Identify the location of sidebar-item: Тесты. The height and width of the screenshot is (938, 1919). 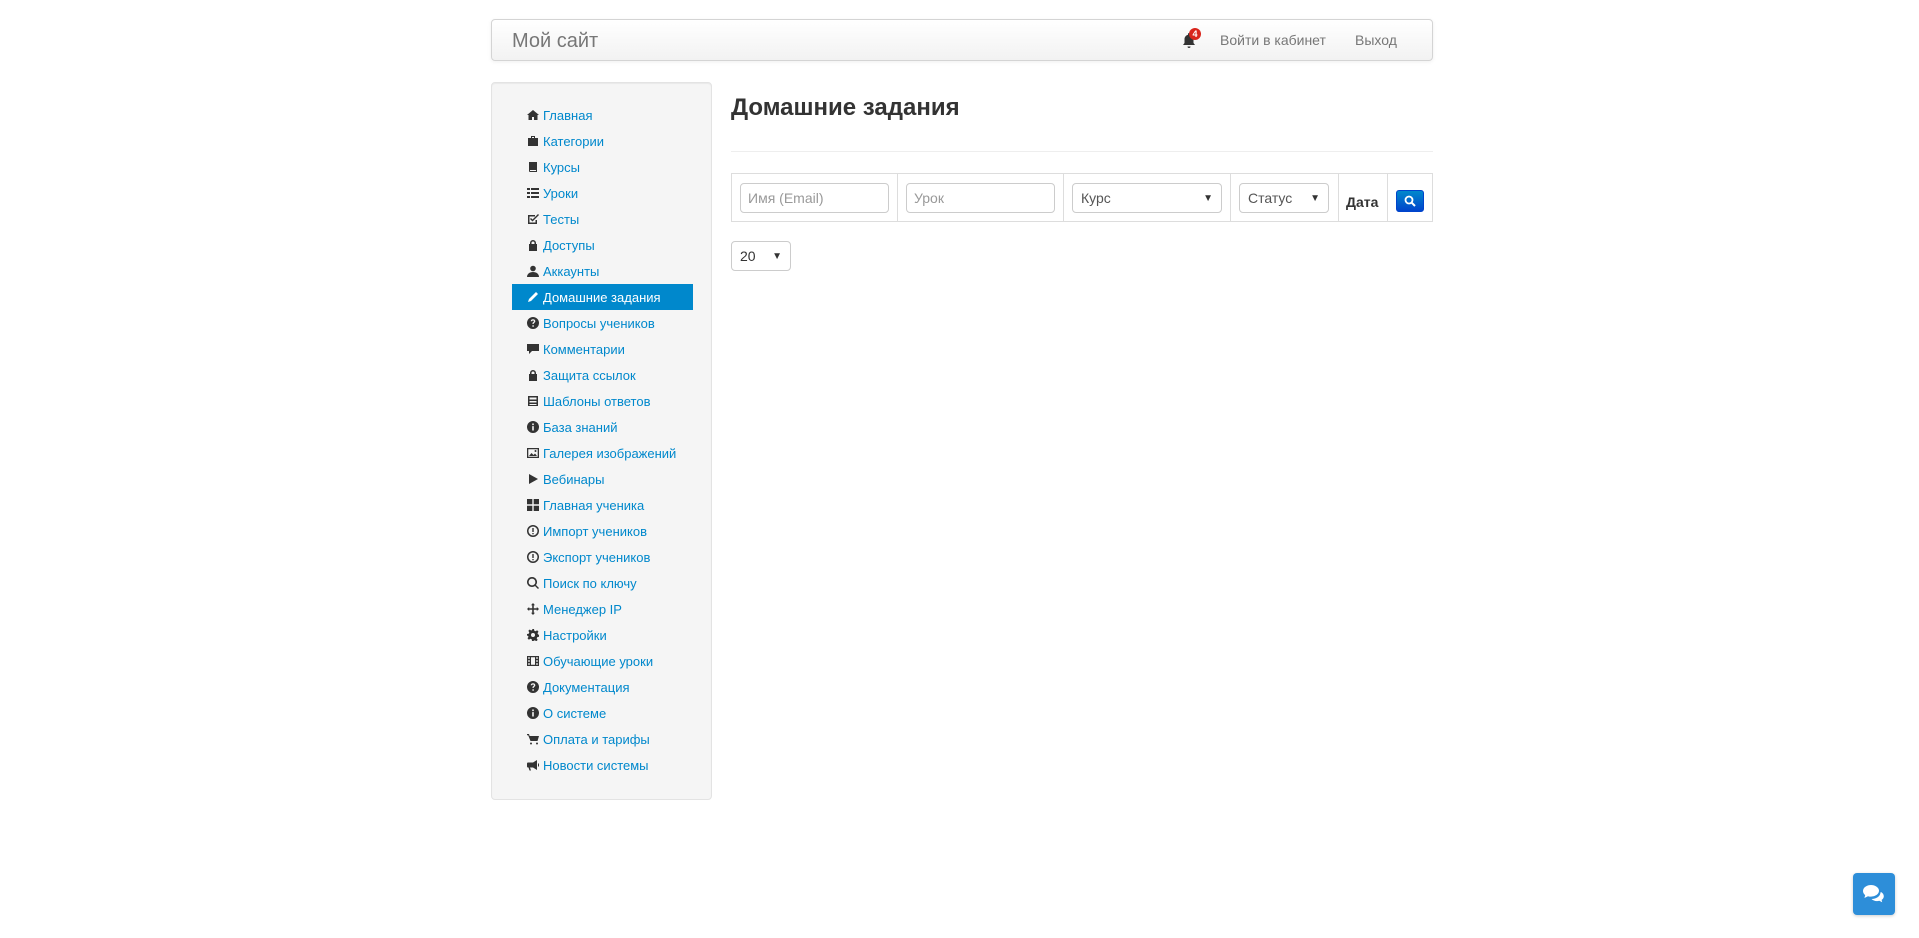
(602, 219).